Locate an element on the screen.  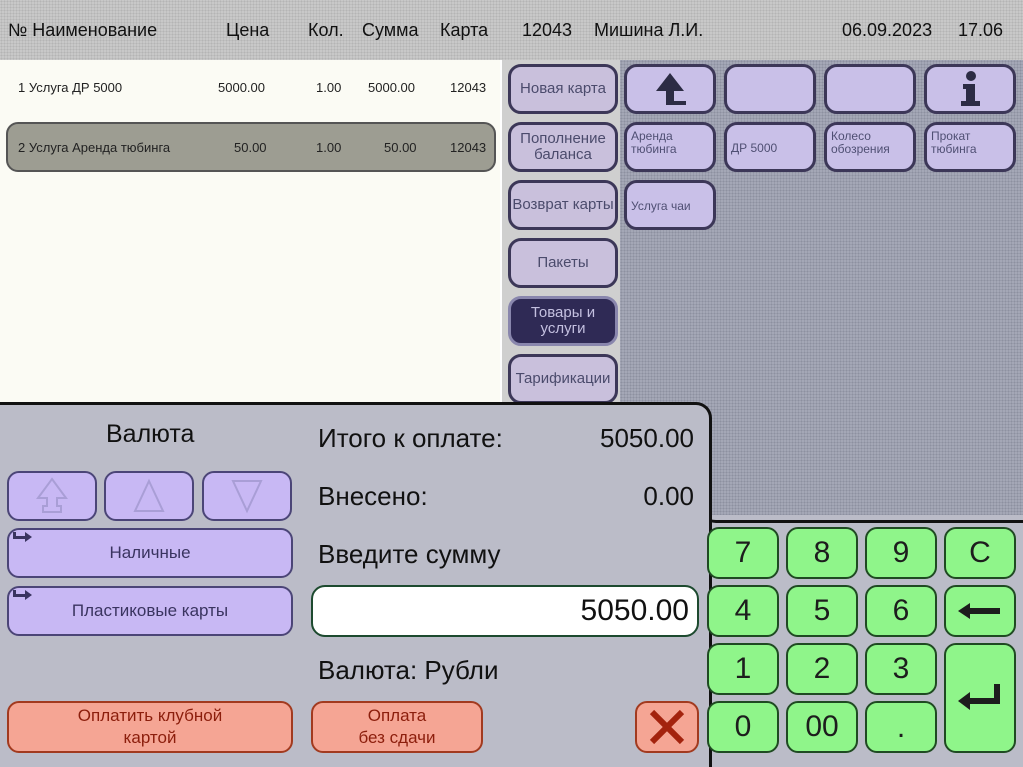
row-name: 1 Услуга ДР 5000 is located at coordinates (70, 87).